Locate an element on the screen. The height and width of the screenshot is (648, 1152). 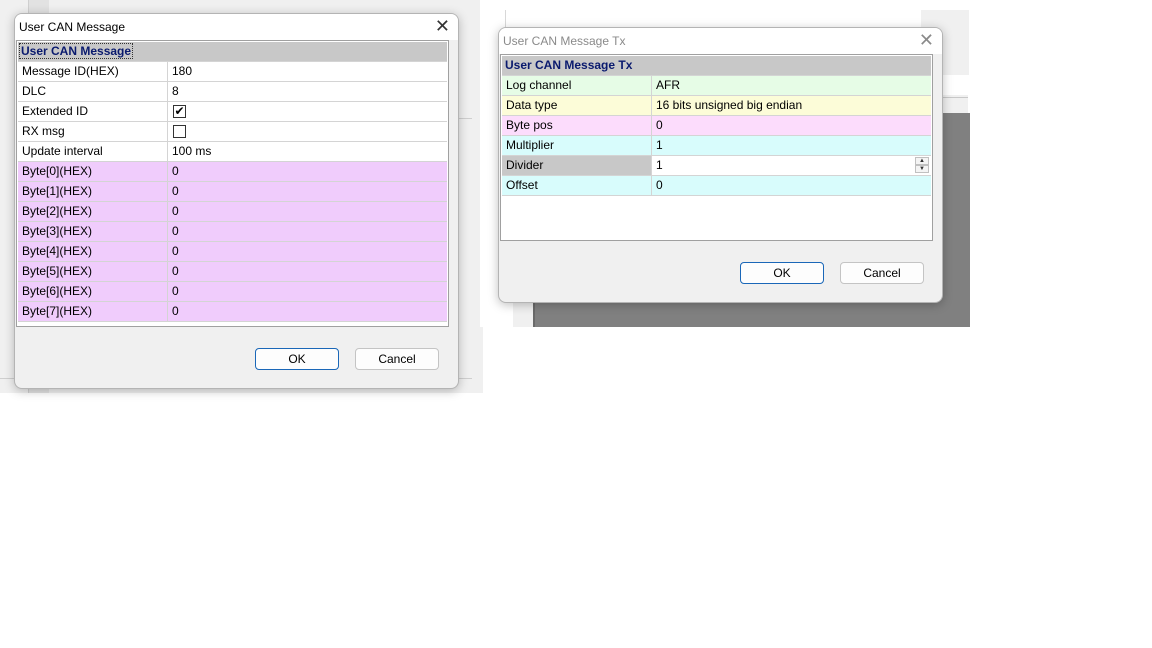
property-value: AFR is located at coordinates (791, 85).